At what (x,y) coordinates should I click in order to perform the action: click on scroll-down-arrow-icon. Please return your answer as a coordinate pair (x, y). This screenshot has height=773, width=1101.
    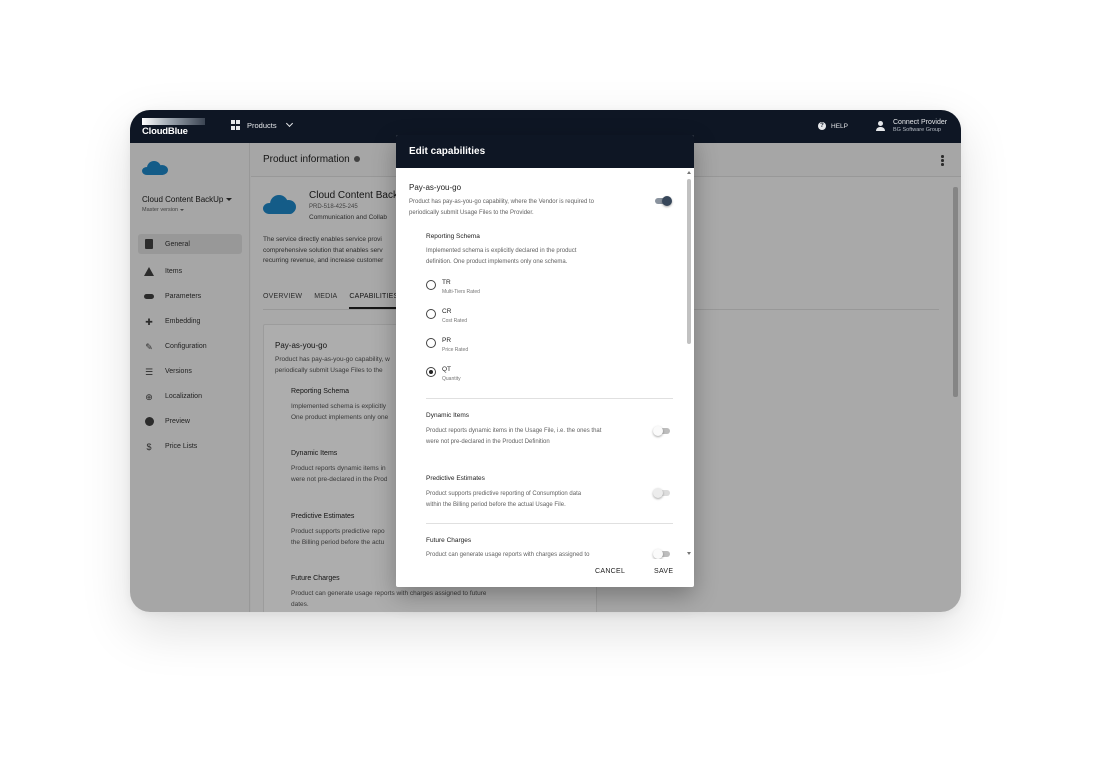
    Looking at the image, I should click on (689, 553).